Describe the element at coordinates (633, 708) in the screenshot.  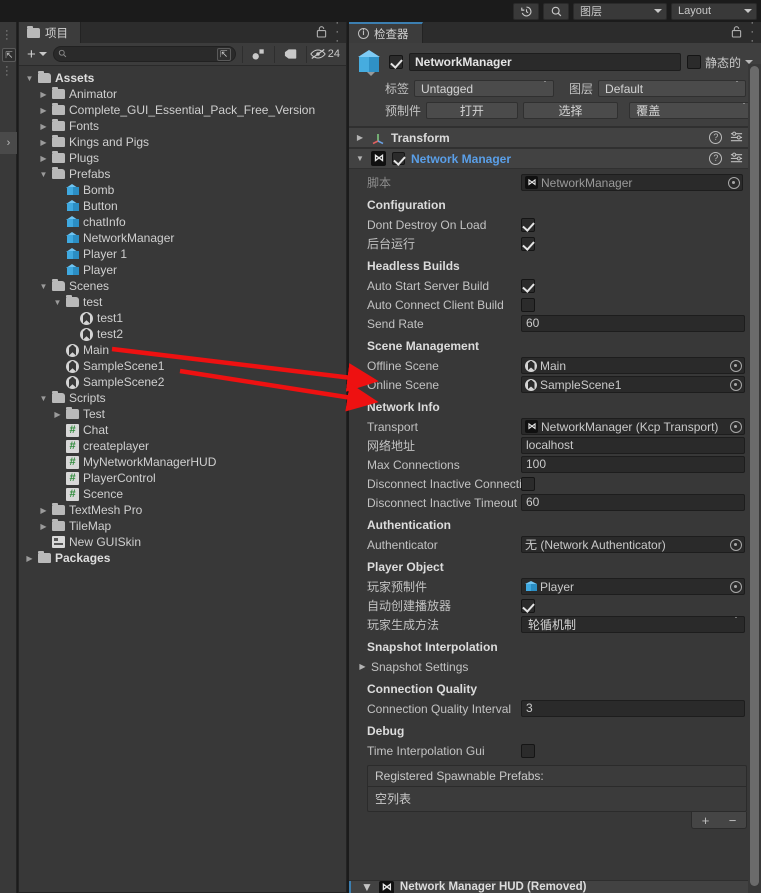
I see `connection-quality-interval-input: 3` at that location.